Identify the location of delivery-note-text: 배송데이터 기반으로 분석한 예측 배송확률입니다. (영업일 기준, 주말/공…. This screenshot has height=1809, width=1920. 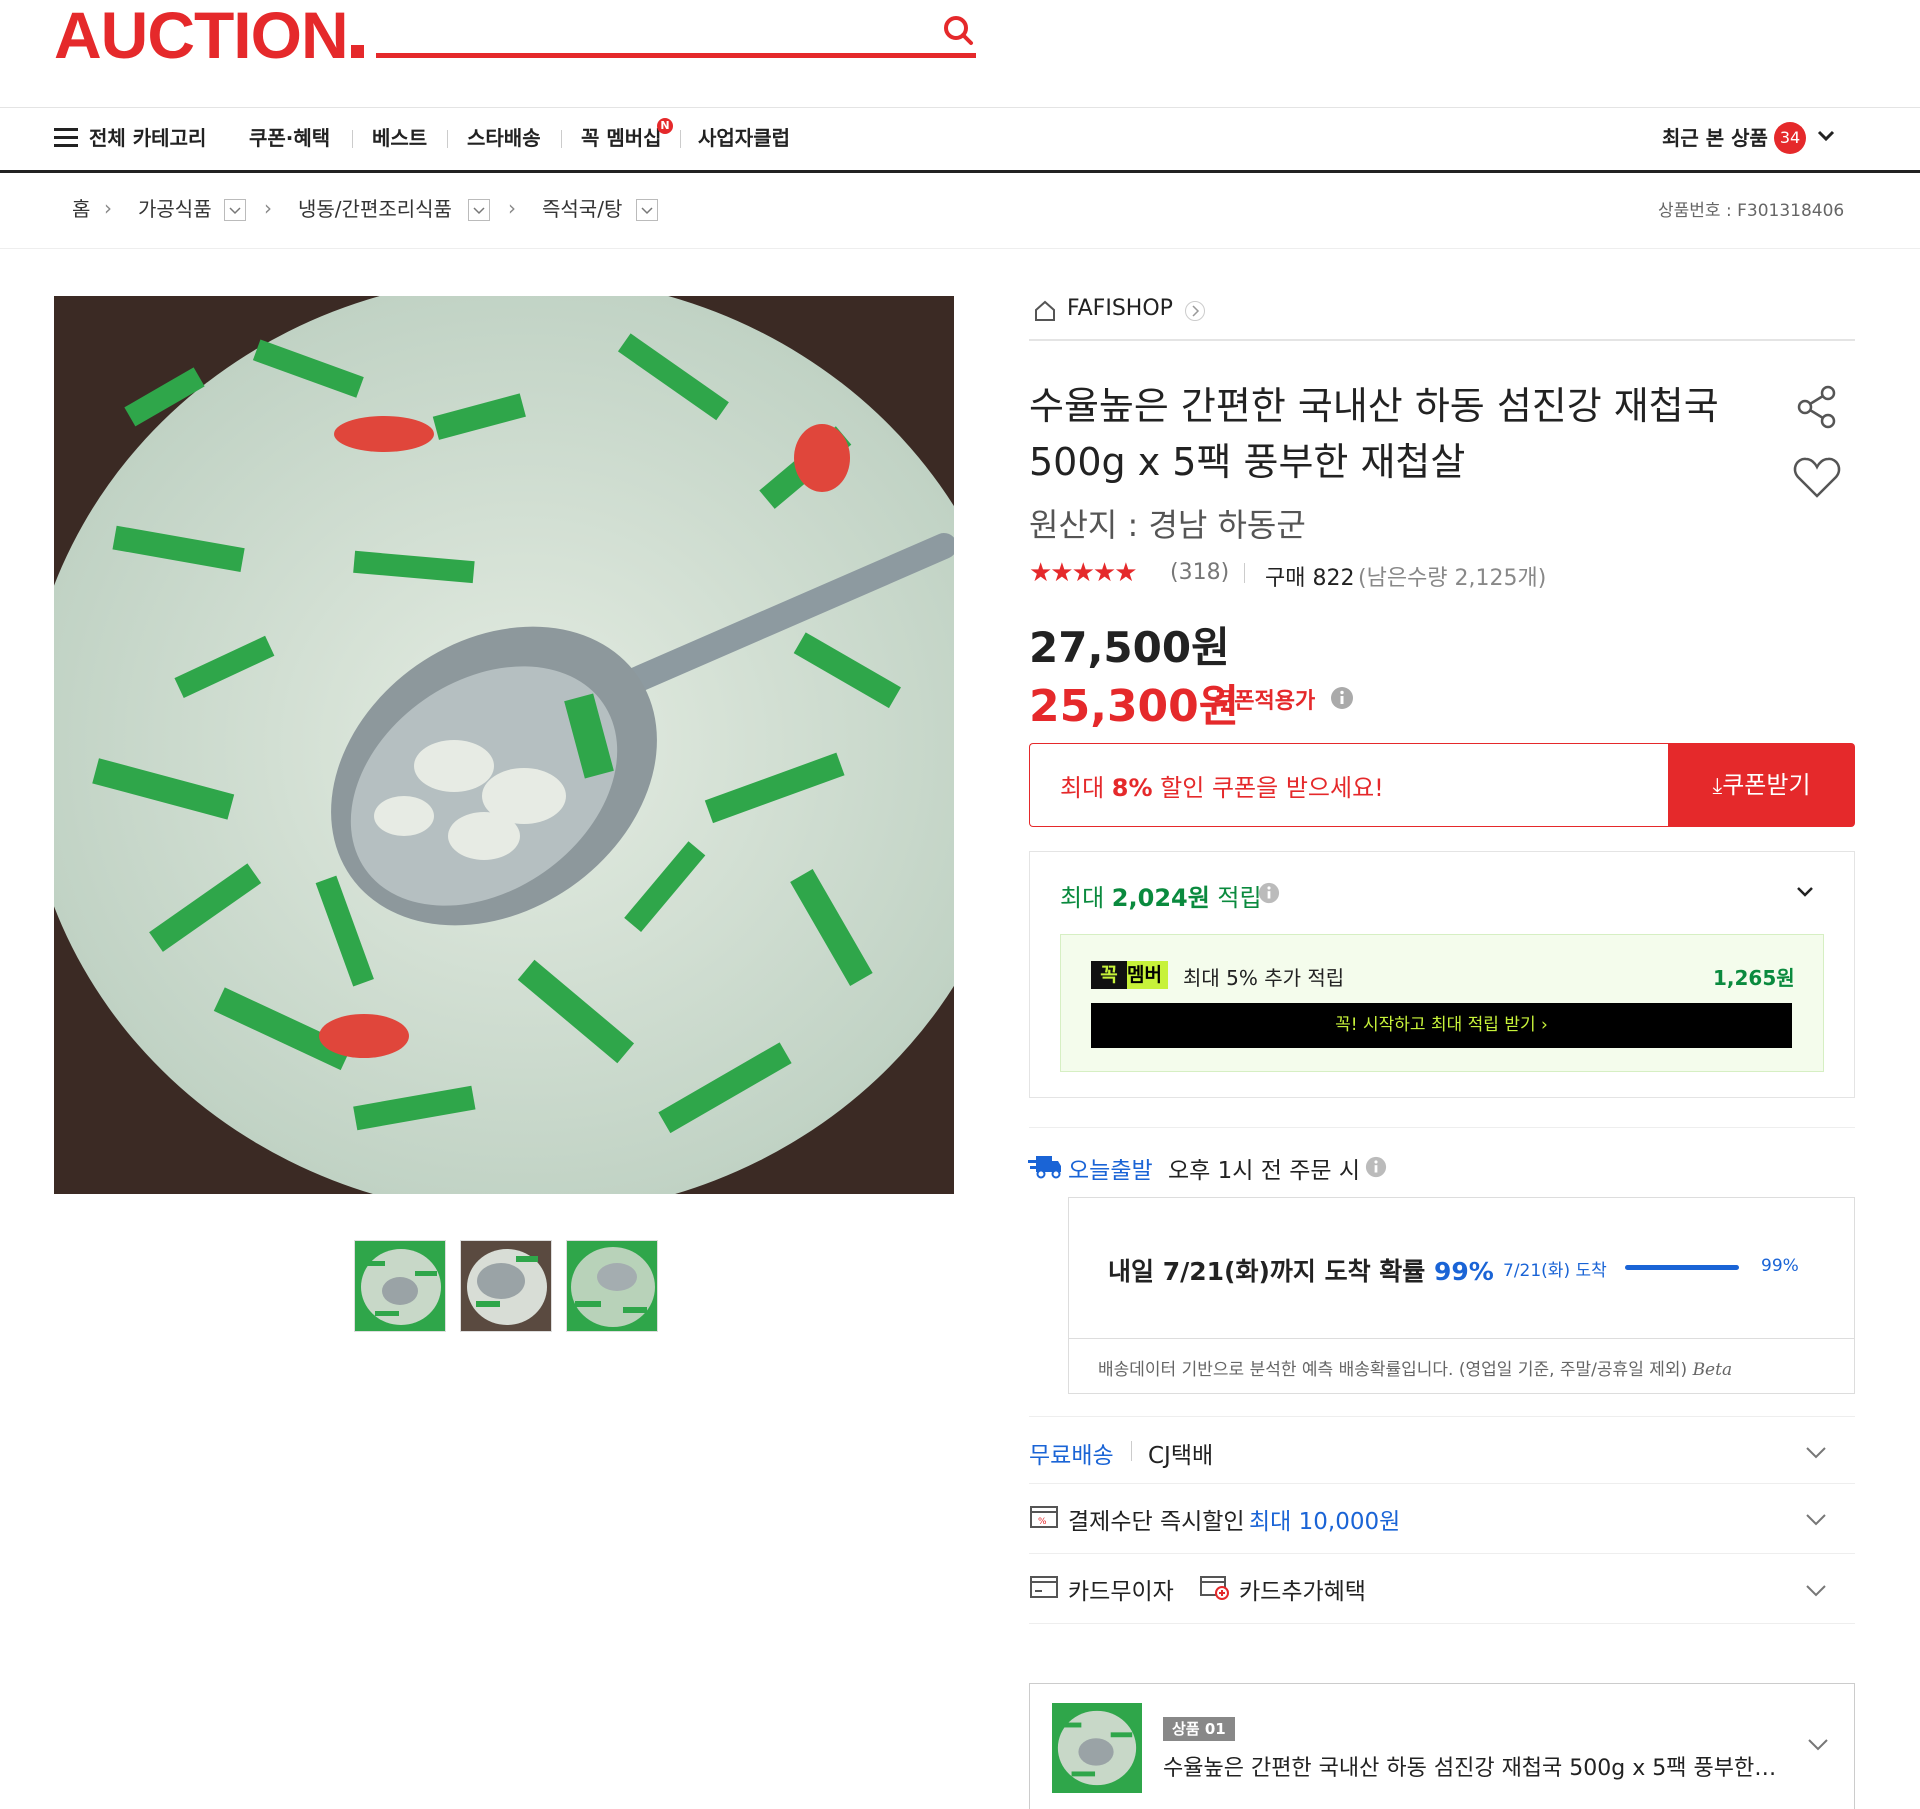
(1393, 1370).